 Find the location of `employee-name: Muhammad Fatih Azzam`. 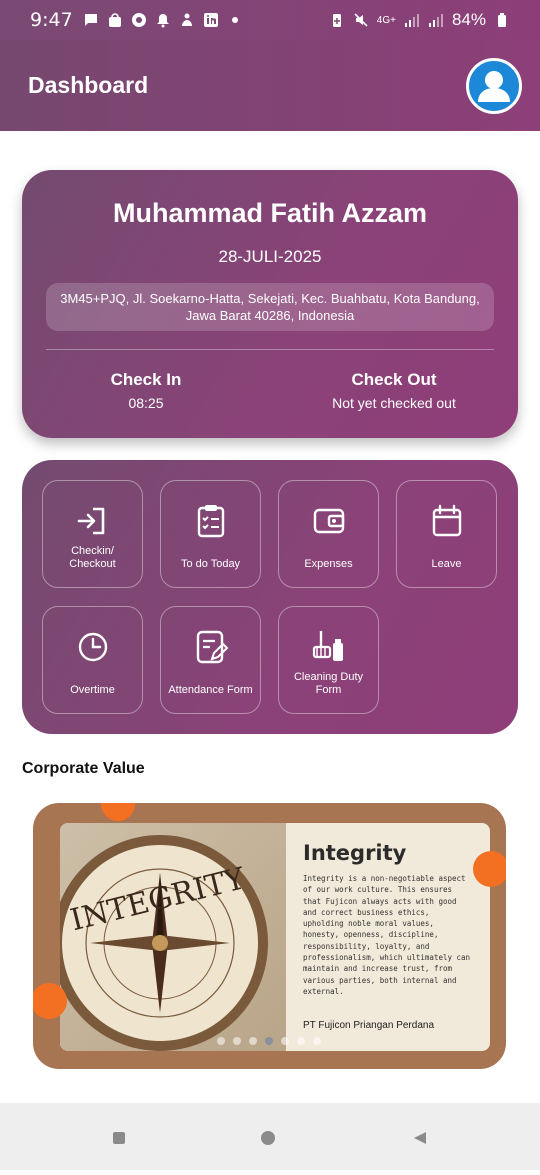

employee-name: Muhammad Fatih Azzam is located at coordinates (270, 213).